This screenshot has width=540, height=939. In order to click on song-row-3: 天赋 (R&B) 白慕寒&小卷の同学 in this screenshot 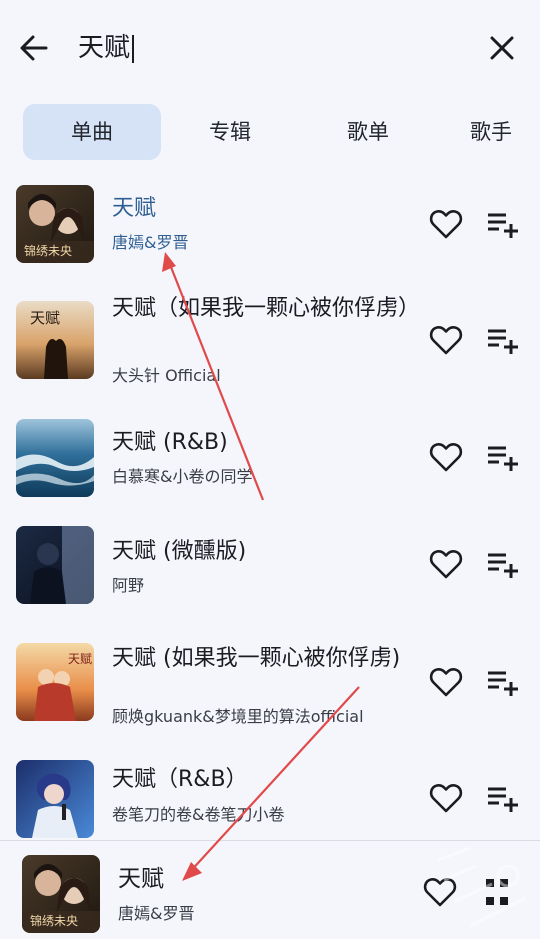, I will do `click(270, 460)`.